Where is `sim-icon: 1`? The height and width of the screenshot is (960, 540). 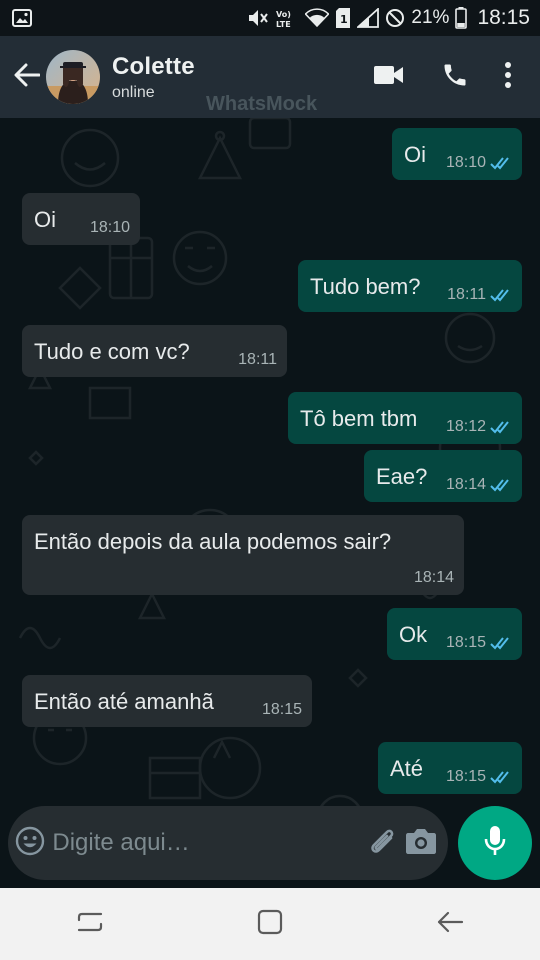 sim-icon: 1 is located at coordinates (343, 18).